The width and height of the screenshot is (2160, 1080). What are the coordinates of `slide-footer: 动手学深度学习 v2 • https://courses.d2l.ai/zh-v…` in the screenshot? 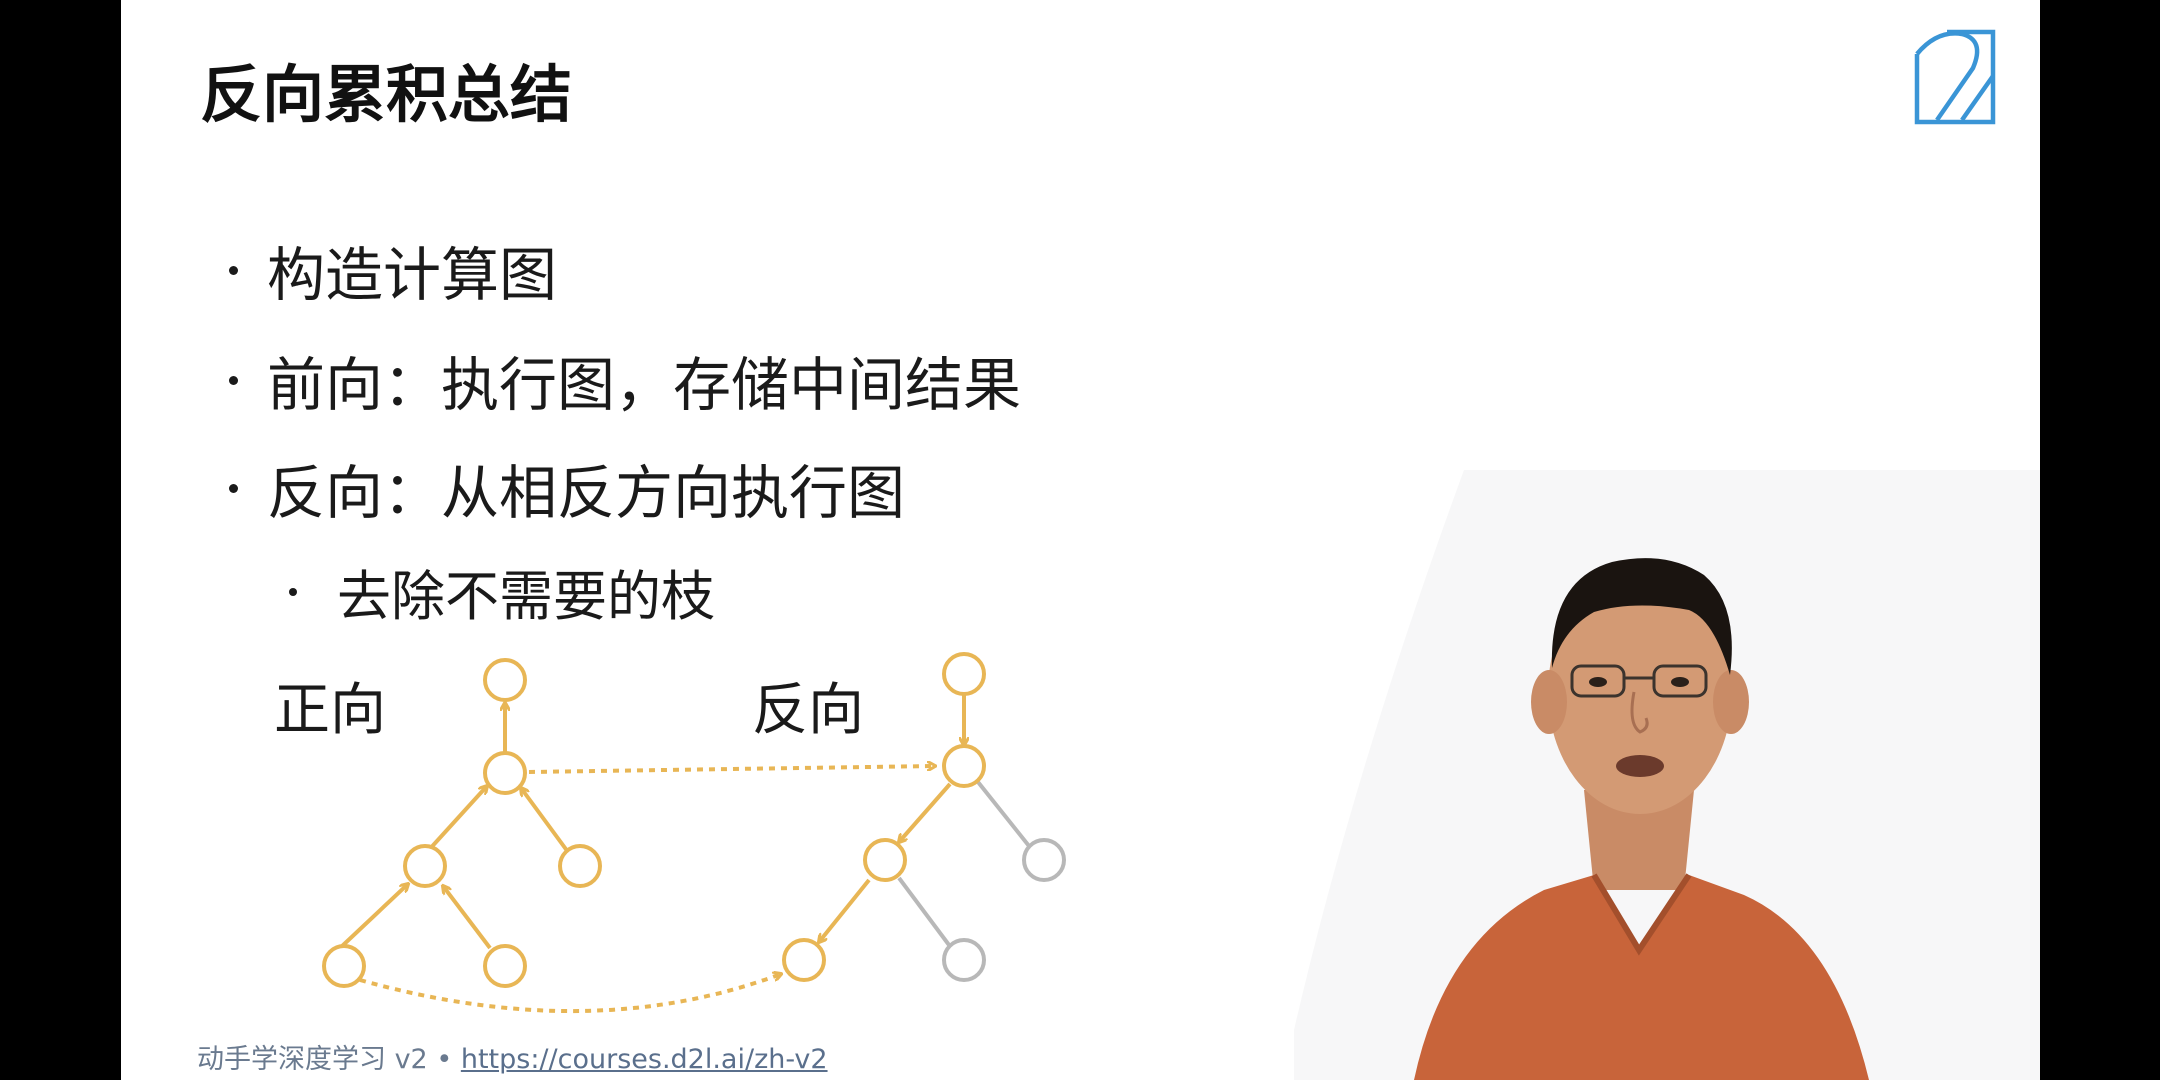 It's located at (512, 1056).